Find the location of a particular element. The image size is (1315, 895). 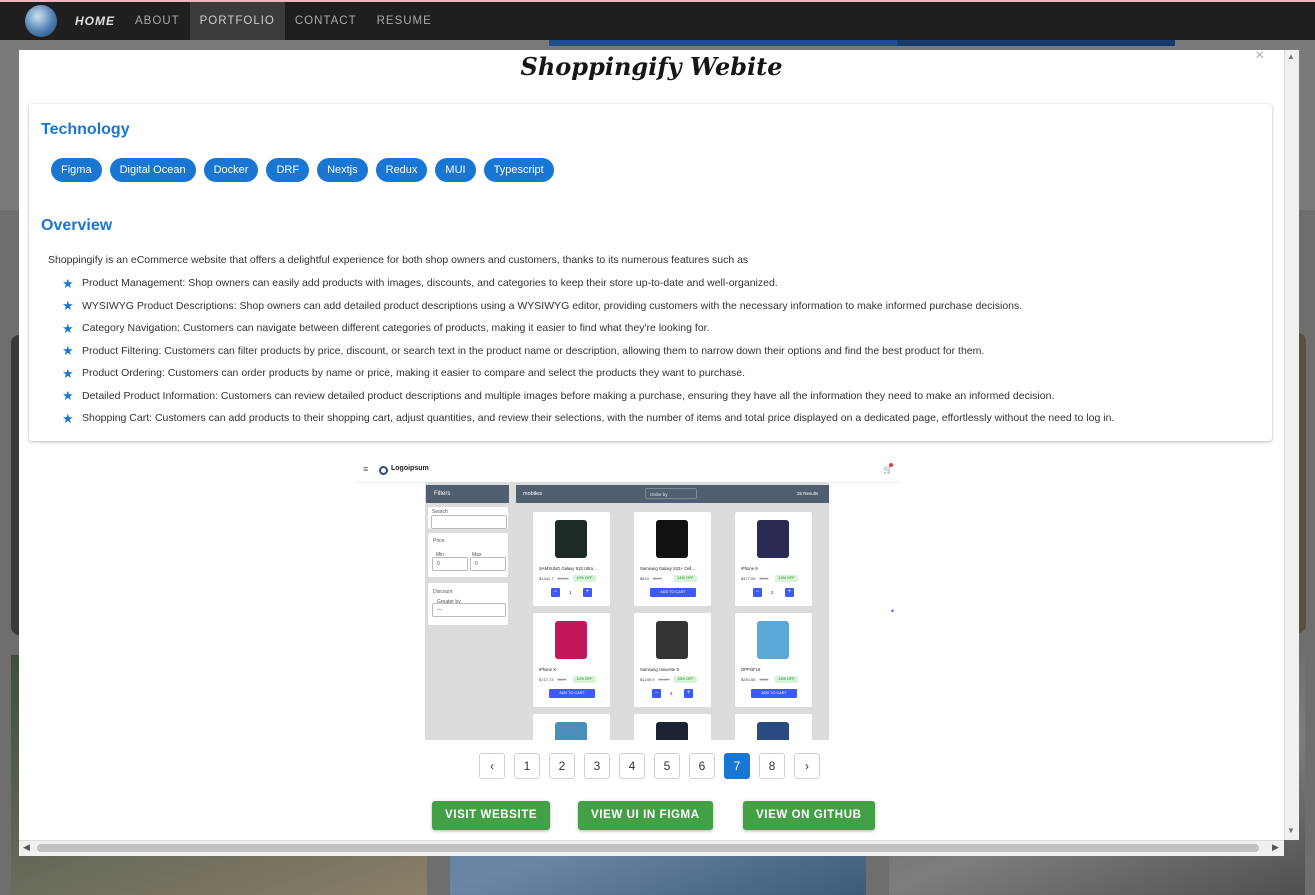

minus-button: − is located at coordinates (757, 592).